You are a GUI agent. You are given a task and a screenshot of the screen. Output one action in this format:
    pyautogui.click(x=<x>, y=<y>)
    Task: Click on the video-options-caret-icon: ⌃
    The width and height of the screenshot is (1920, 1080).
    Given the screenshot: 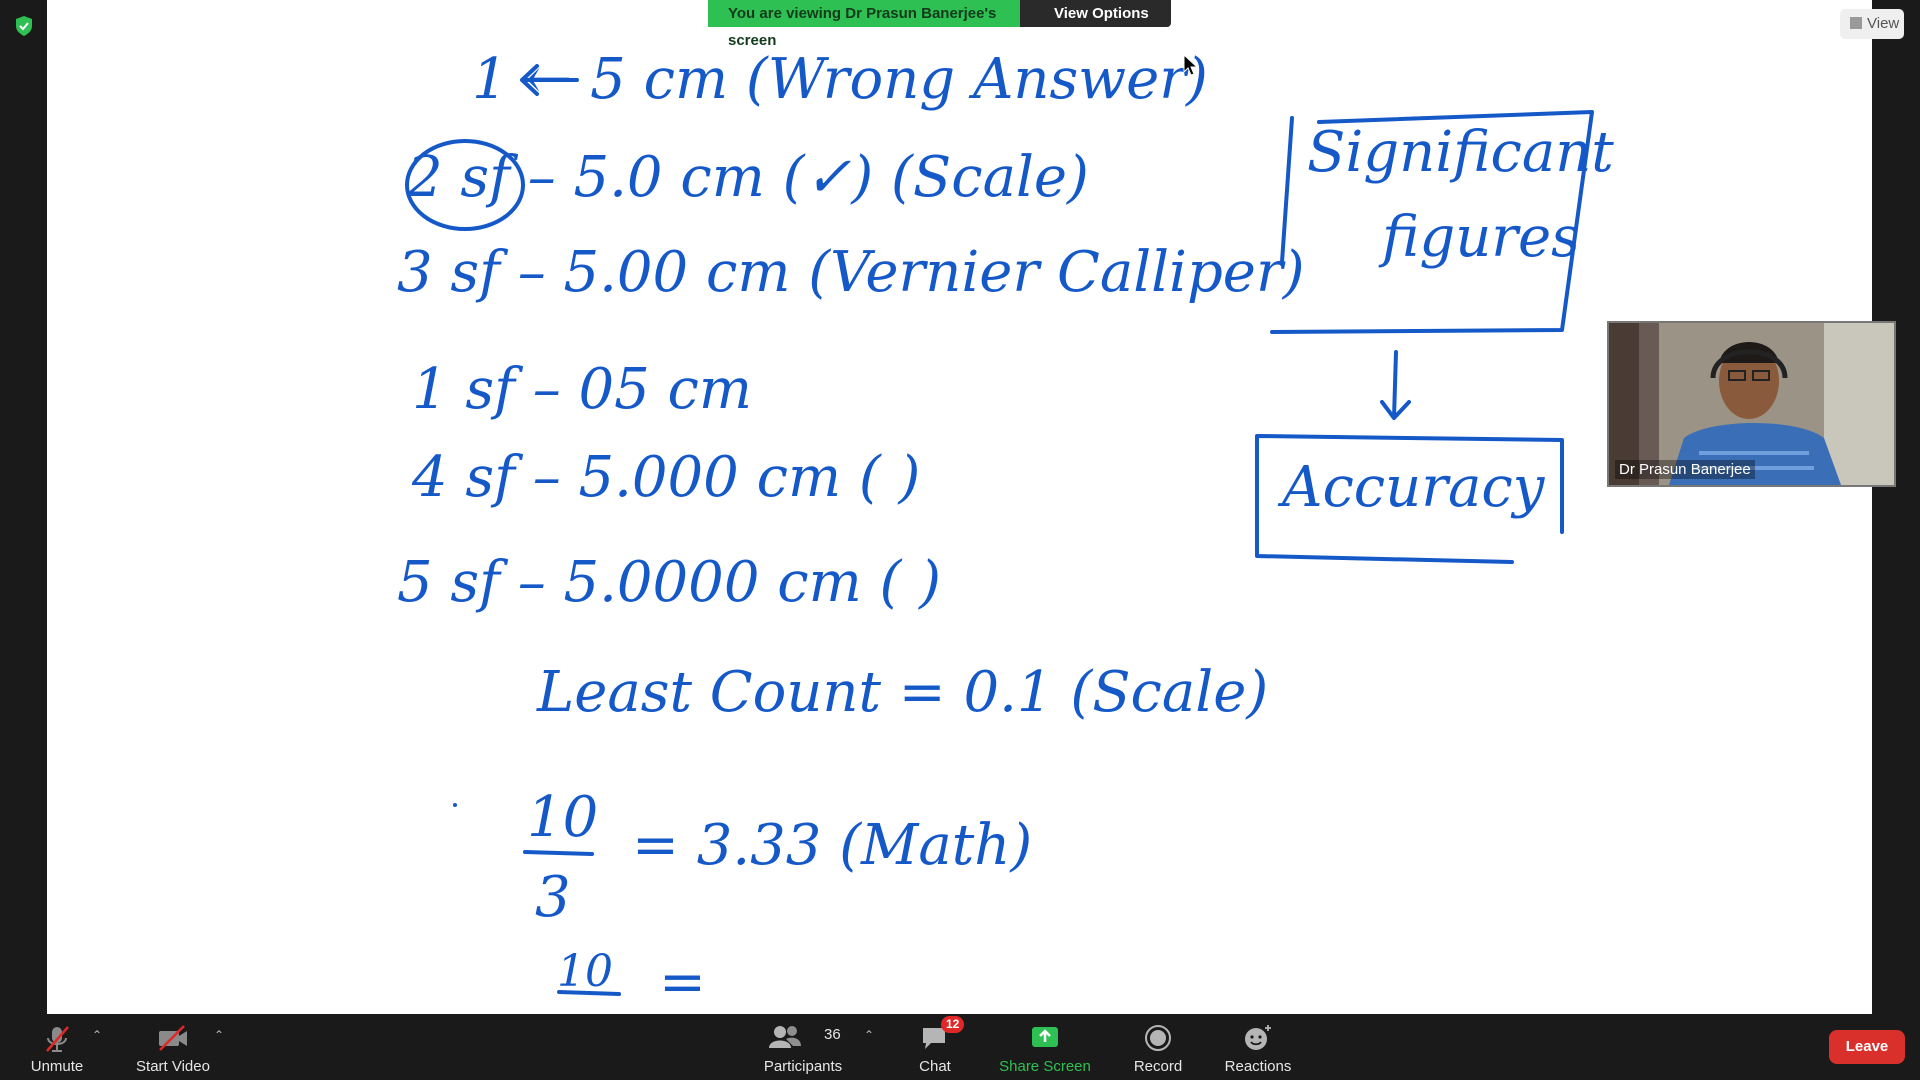 What is the action you would take?
    pyautogui.click(x=219, y=1035)
    